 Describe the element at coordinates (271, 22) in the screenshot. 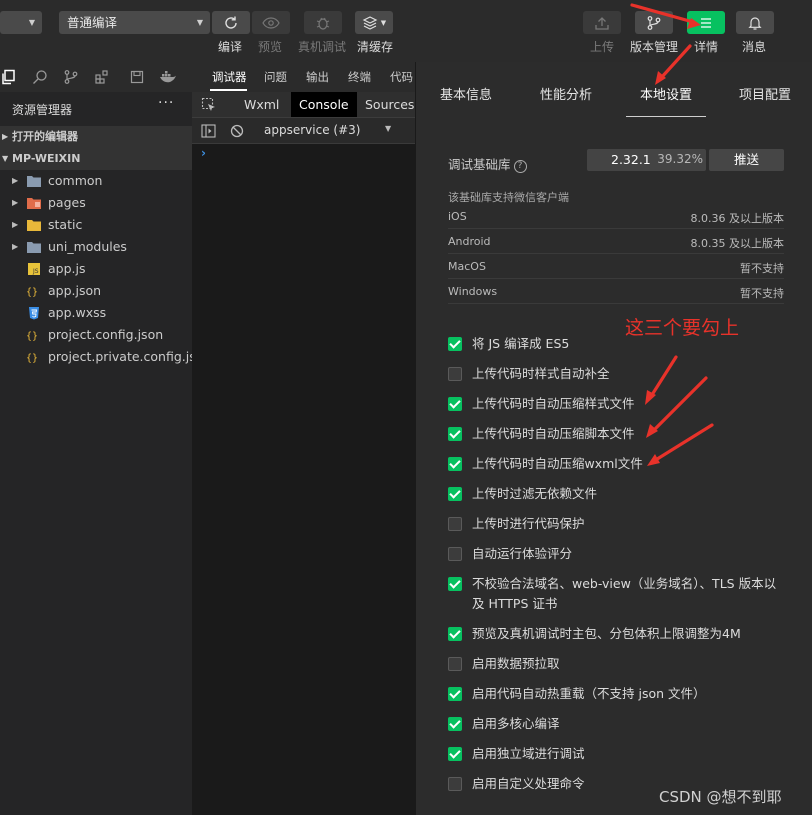

I see `preview-button` at that location.